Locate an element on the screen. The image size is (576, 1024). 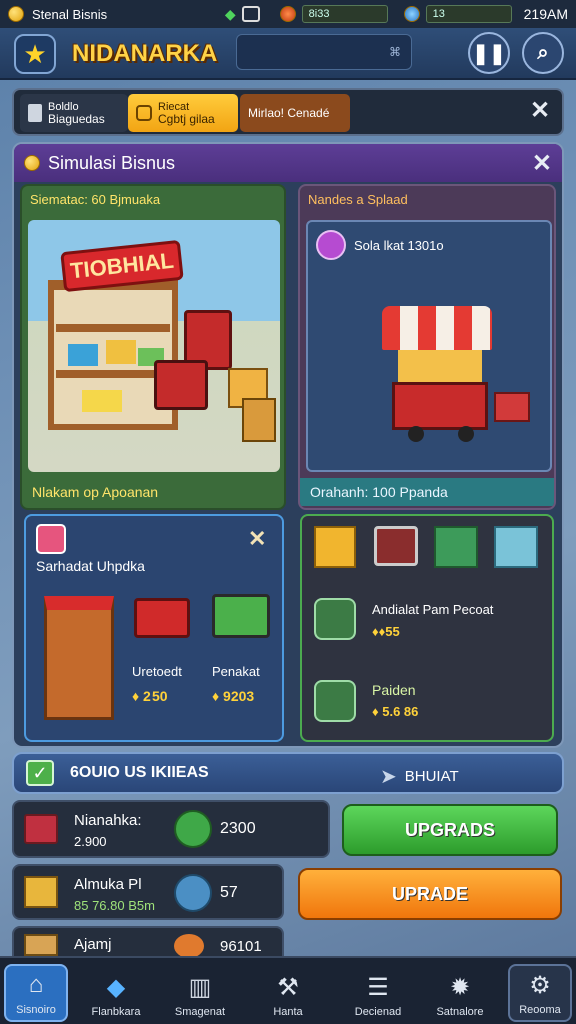
piggy-icon is located at coordinates (193, 829).